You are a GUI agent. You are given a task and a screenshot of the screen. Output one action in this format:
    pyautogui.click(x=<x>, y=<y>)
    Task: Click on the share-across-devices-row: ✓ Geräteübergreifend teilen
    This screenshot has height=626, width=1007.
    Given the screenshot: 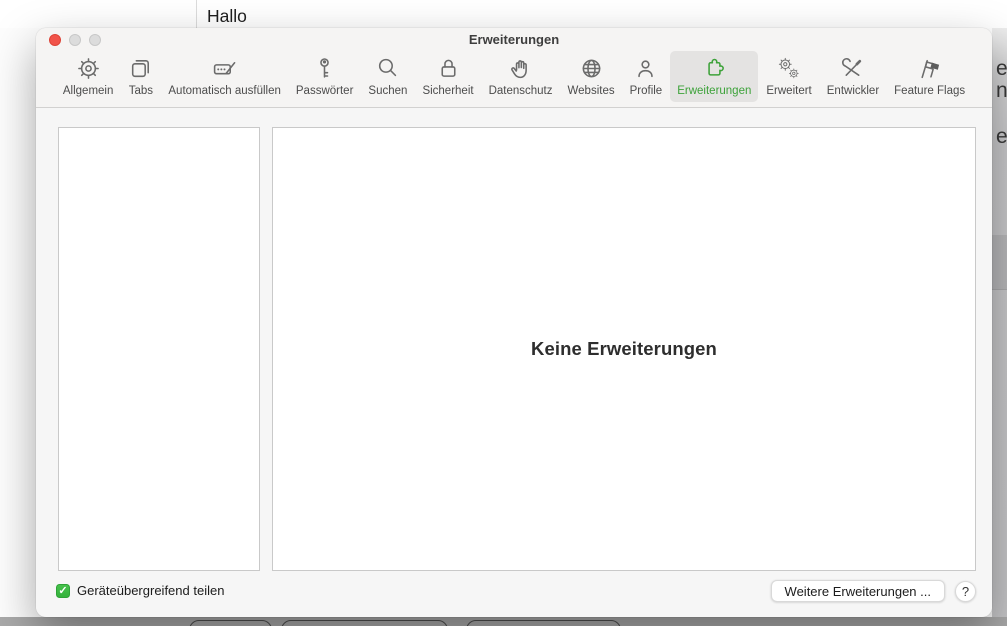 What is the action you would take?
    pyautogui.click(x=140, y=590)
    